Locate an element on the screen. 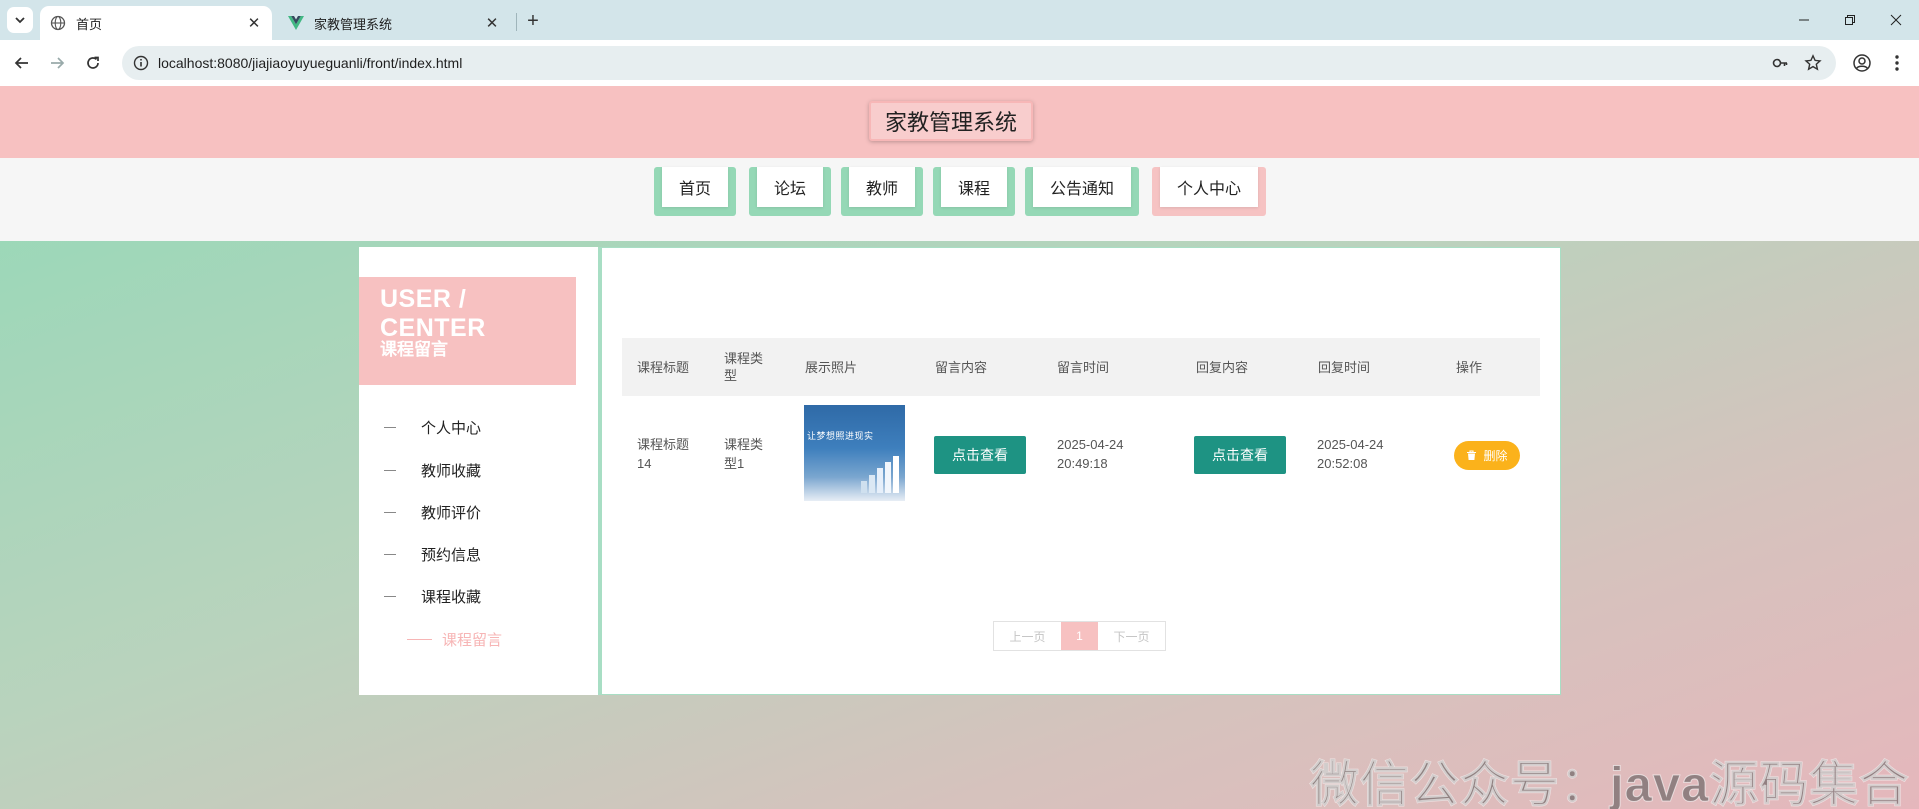 This screenshot has width=1919, height=809. tab-label: 首页 is located at coordinates (89, 24).